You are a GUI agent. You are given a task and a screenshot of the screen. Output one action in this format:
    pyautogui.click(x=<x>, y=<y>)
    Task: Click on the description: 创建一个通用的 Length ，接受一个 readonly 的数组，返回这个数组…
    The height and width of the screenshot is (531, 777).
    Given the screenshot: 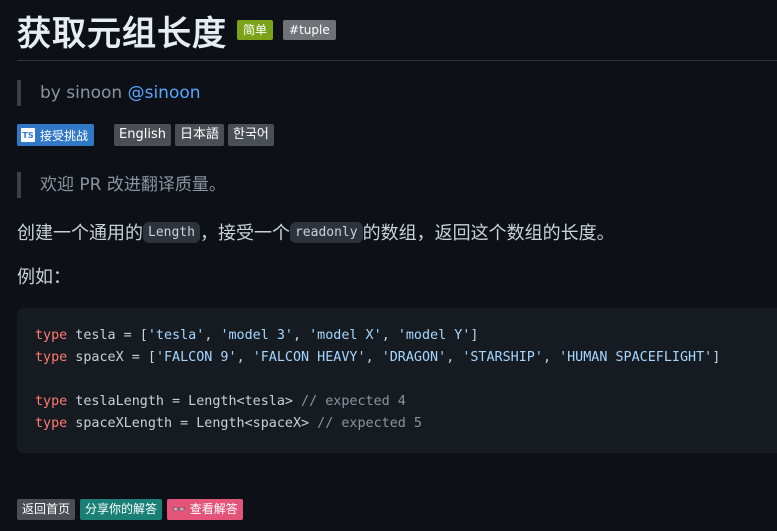 What is the action you would take?
    pyautogui.click(x=316, y=232)
    